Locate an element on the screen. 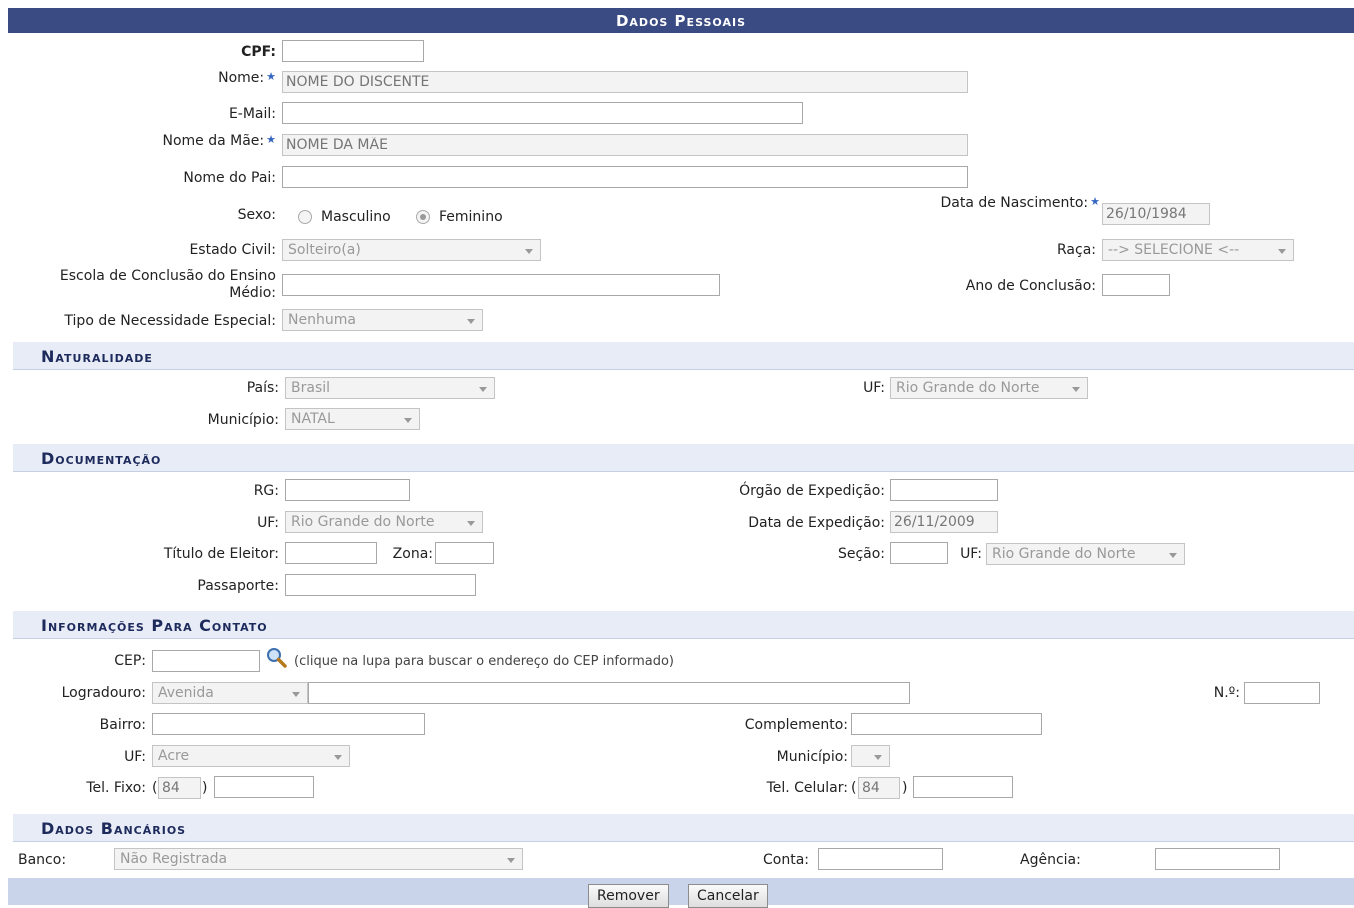  sexo-masculino-label: Masculino is located at coordinates (356, 217).